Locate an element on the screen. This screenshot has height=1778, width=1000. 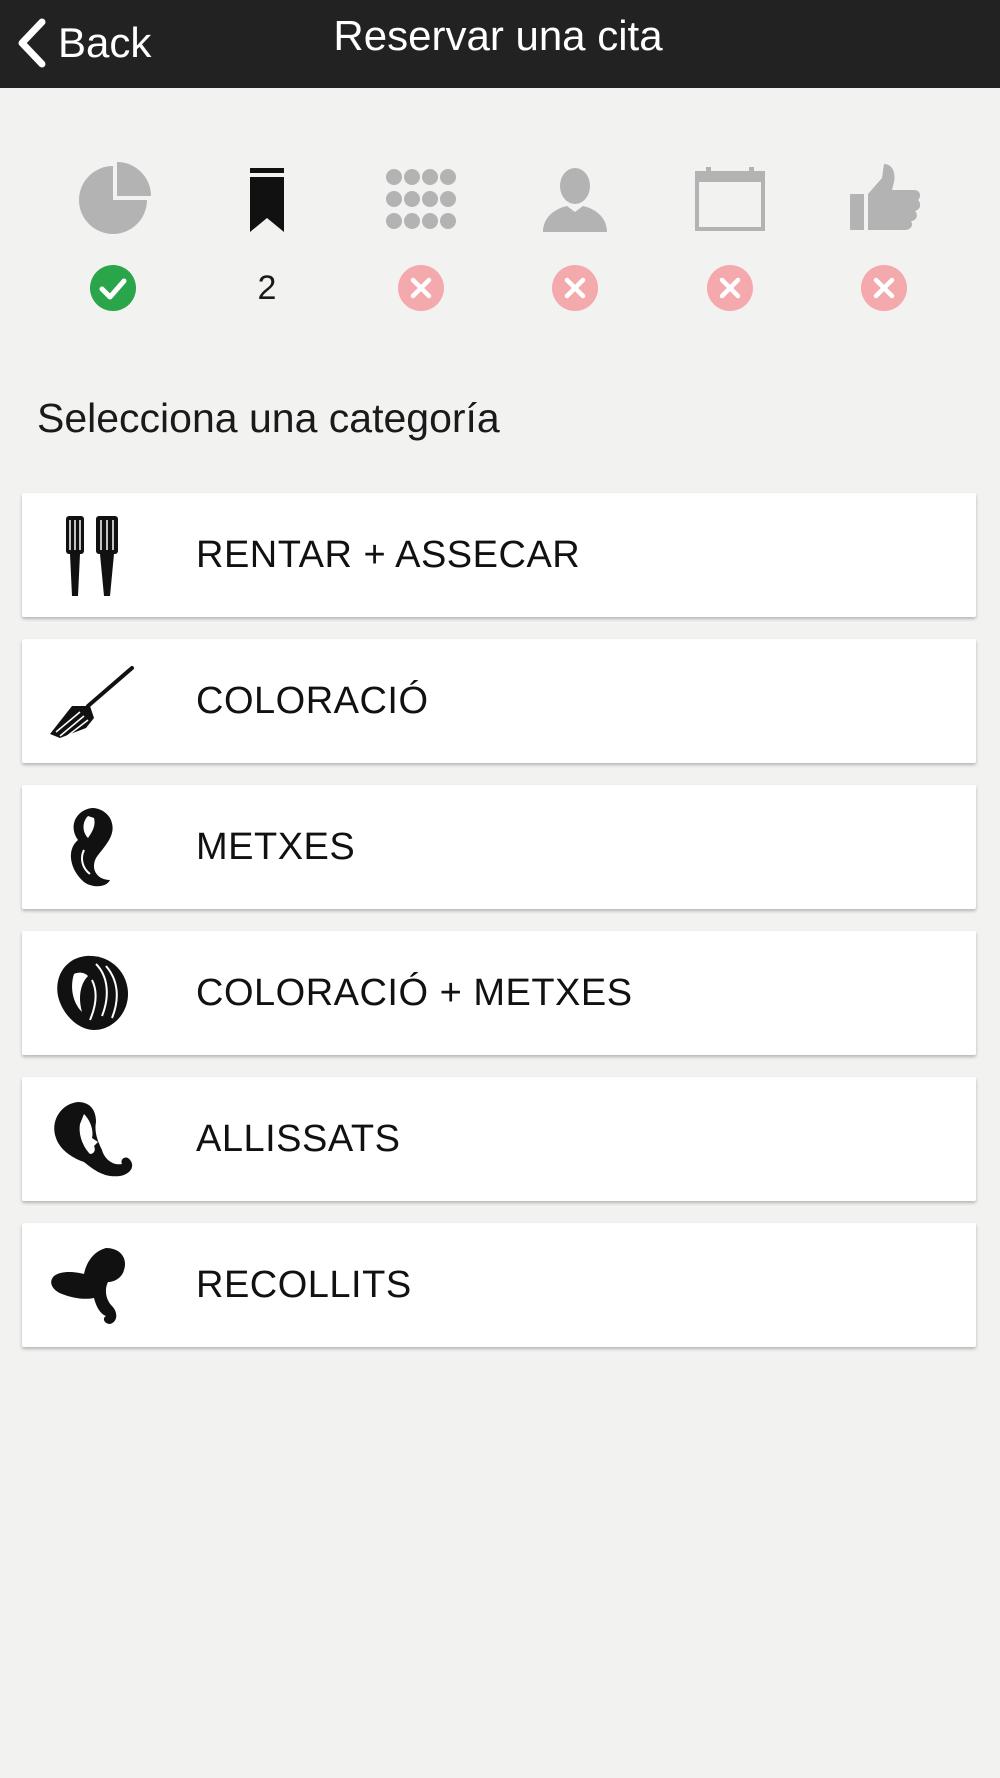
woman-hair-profile-icon is located at coordinates (91, 1139).